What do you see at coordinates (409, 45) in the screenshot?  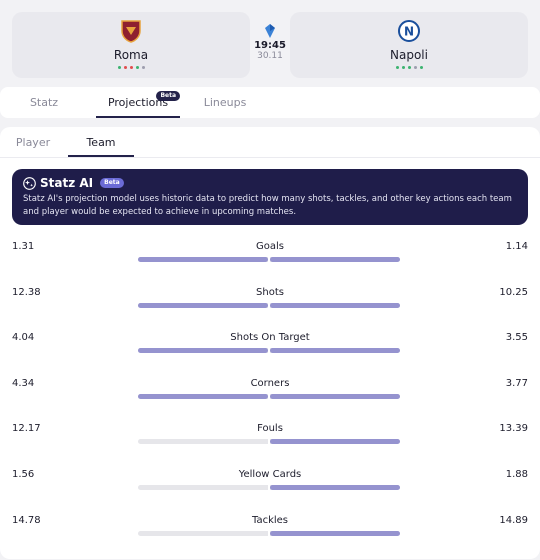 I see `away-team-card: N Napoli` at bounding box center [409, 45].